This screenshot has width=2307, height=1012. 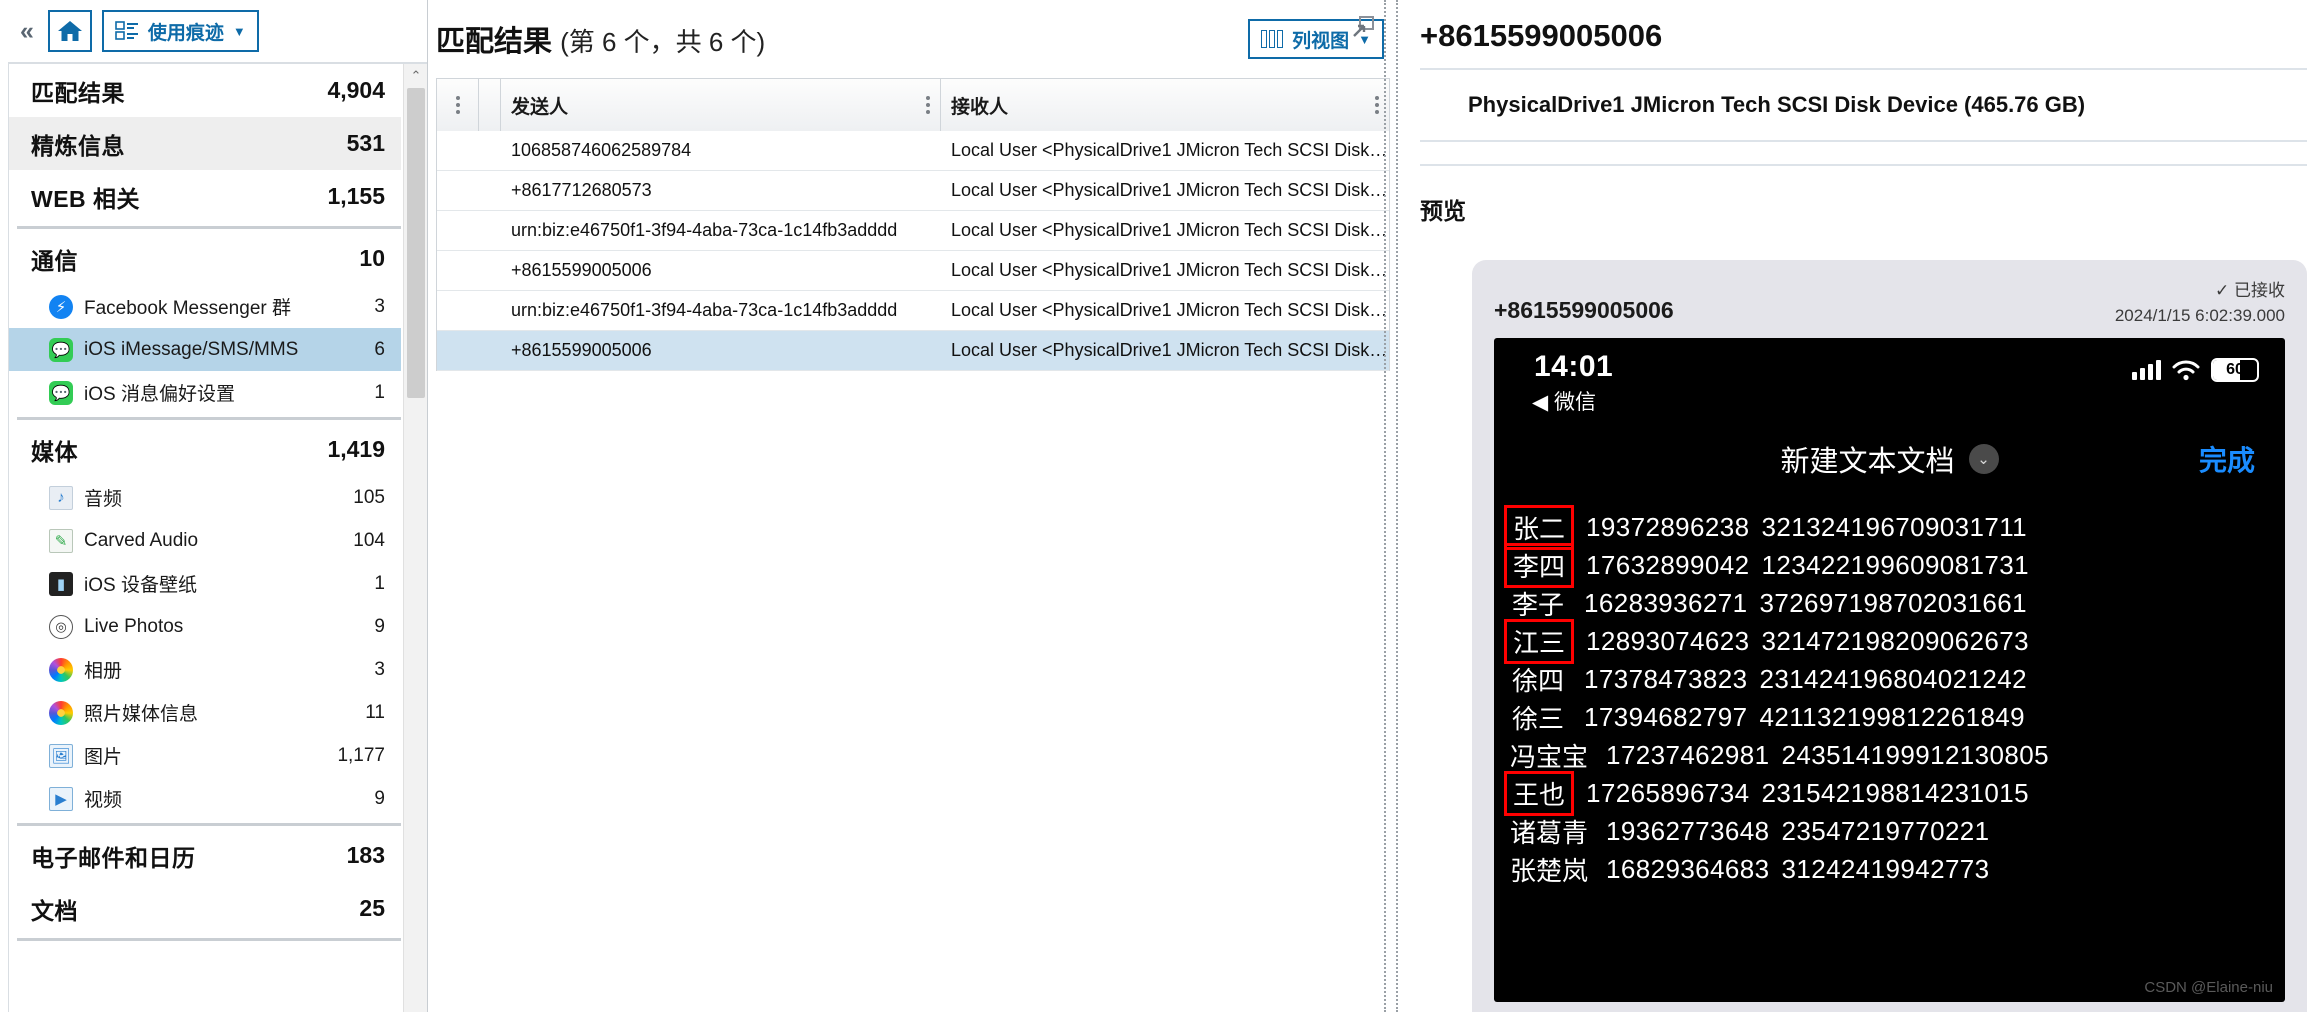 I want to click on usage-trace-button: 使用痕迹 ▼, so click(x=180, y=31).